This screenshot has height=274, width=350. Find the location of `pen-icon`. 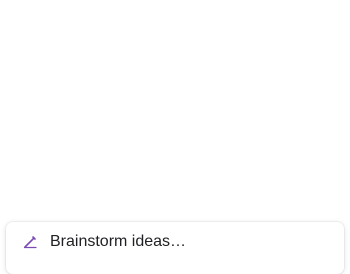

pen-icon is located at coordinates (30, 242).